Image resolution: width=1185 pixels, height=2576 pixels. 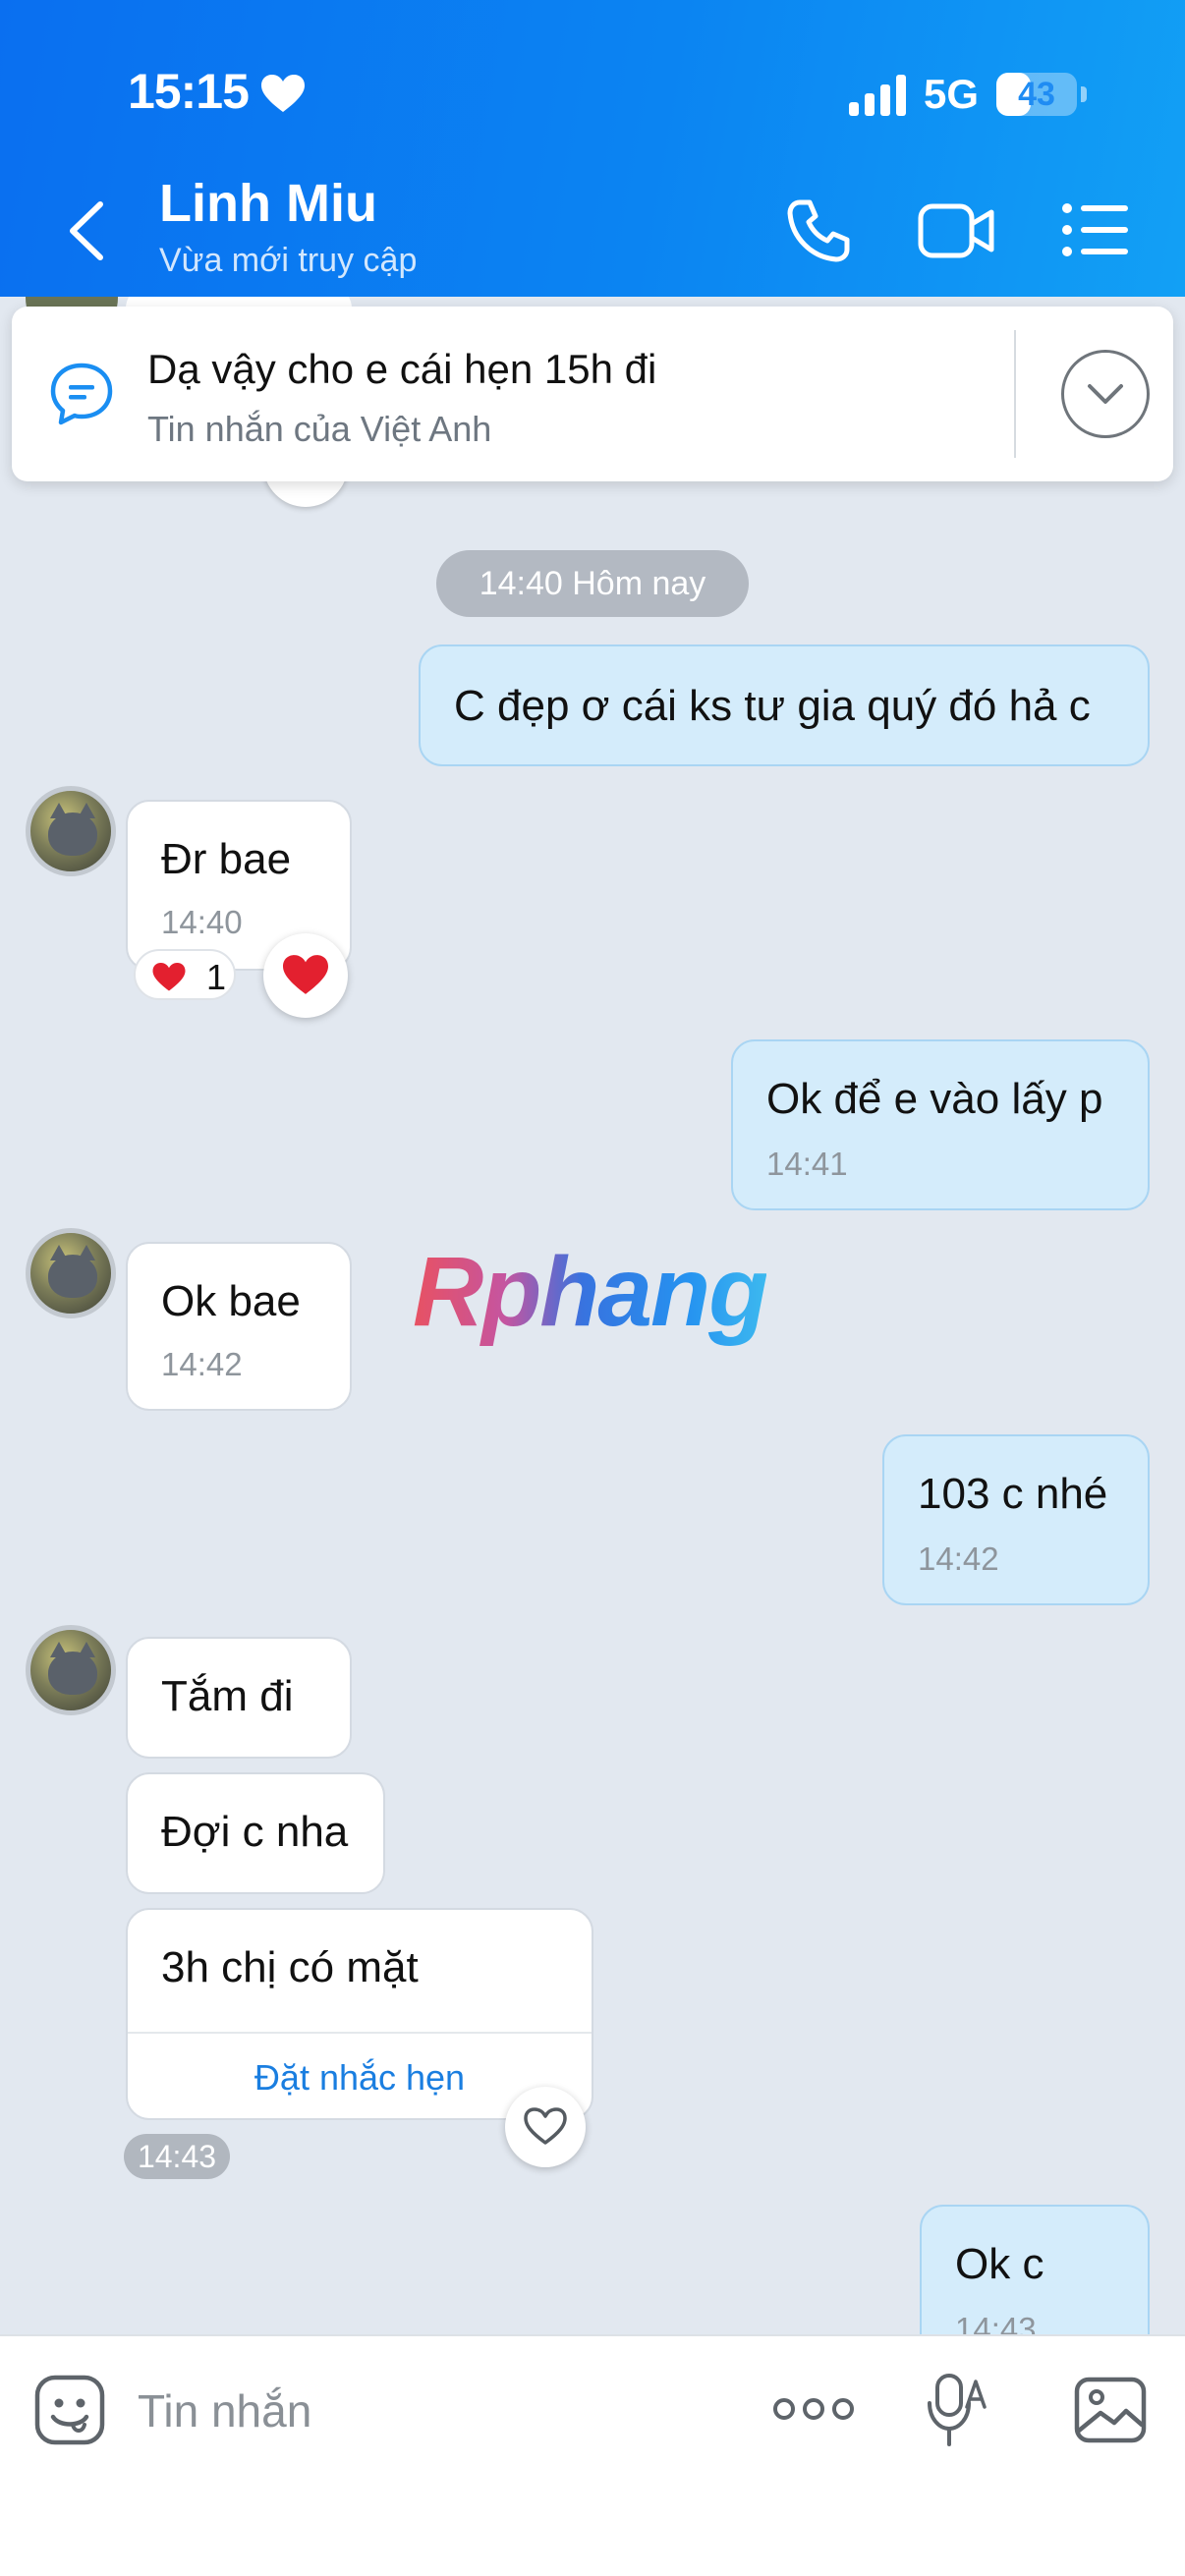 What do you see at coordinates (290, 1967) in the screenshot?
I see `message-text: 3h chị có mặt` at bounding box center [290, 1967].